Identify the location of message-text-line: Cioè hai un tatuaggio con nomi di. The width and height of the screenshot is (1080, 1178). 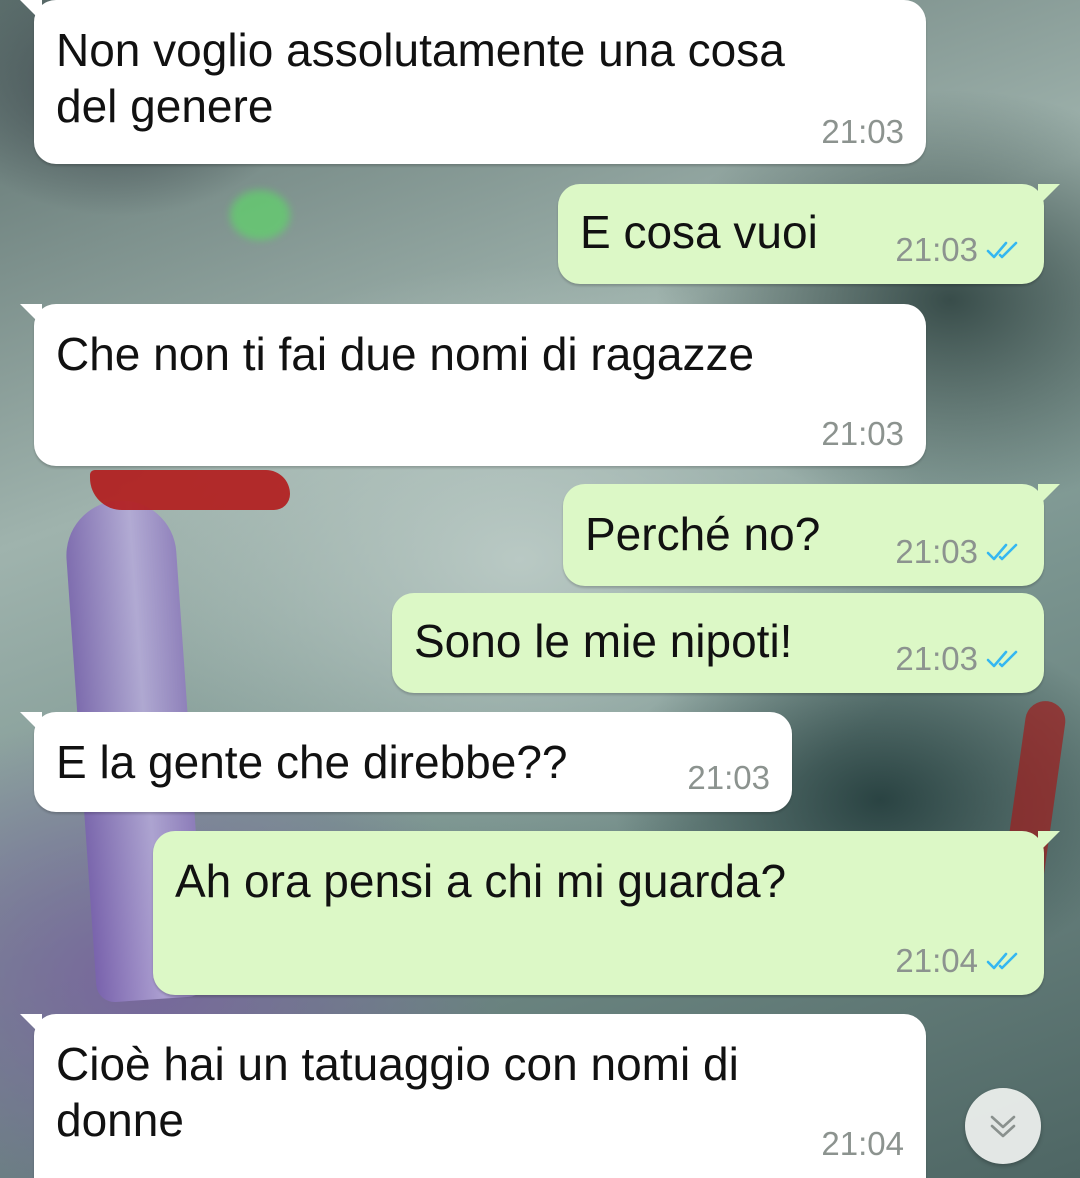
(397, 1064).